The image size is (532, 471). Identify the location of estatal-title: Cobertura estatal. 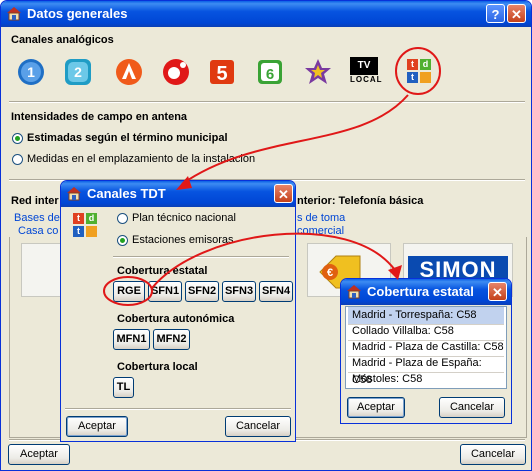
(420, 291).